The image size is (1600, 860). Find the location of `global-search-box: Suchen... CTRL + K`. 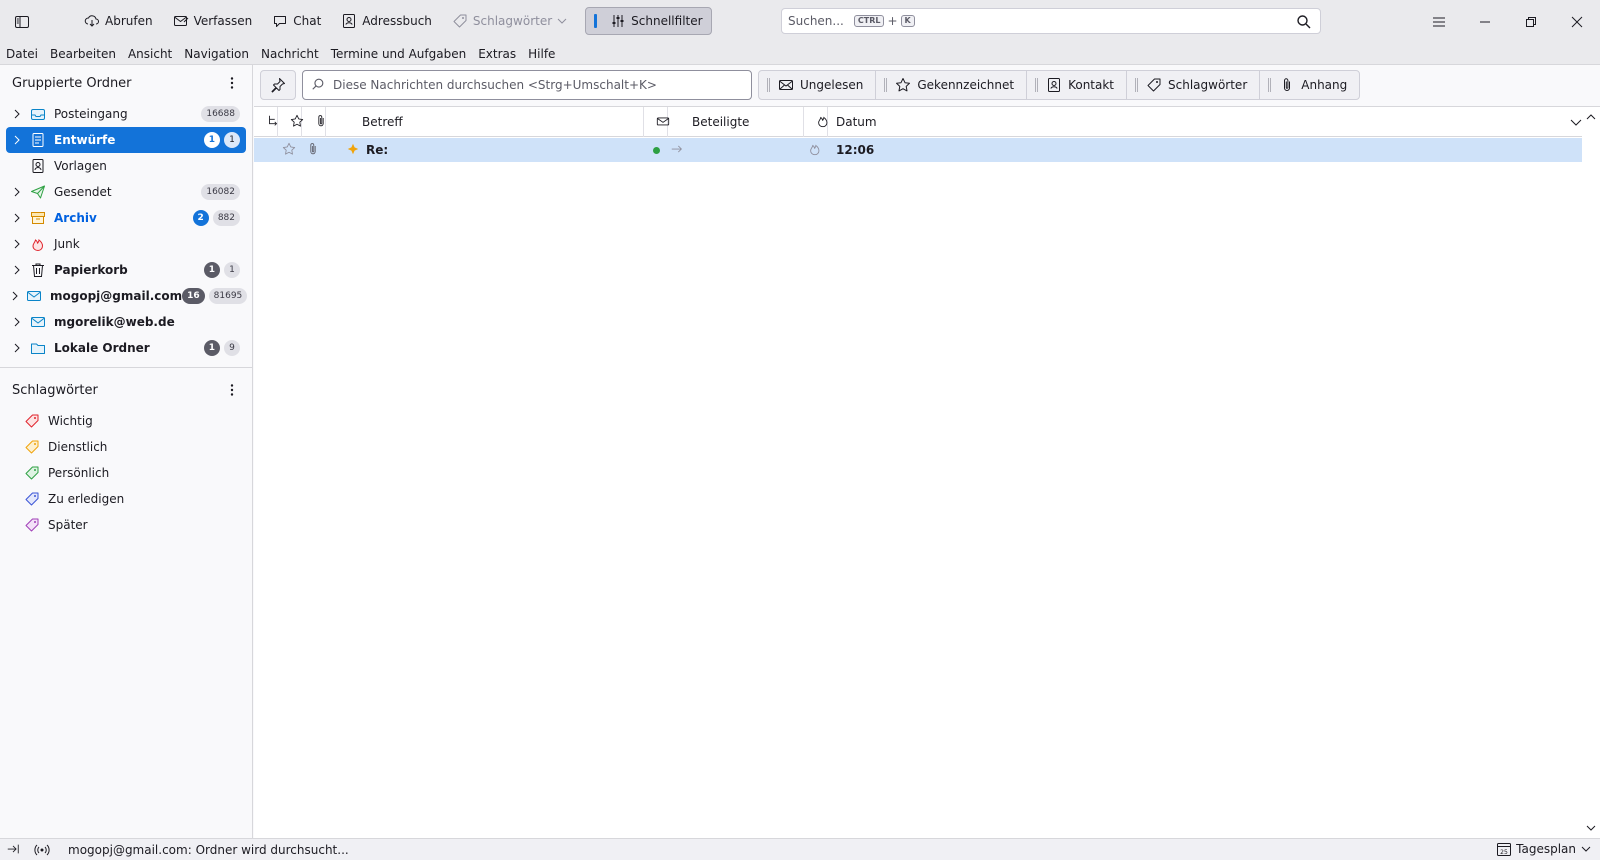

global-search-box: Suchen... CTRL + K is located at coordinates (1051, 21).